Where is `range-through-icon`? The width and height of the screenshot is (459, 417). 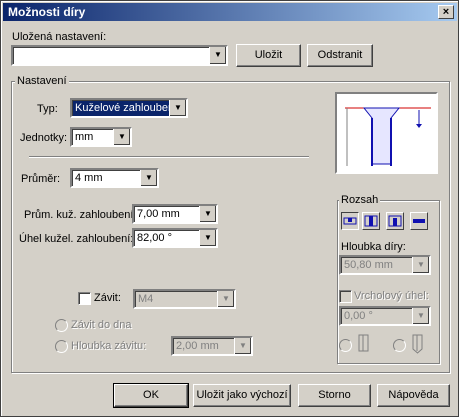 range-through-icon is located at coordinates (371, 221).